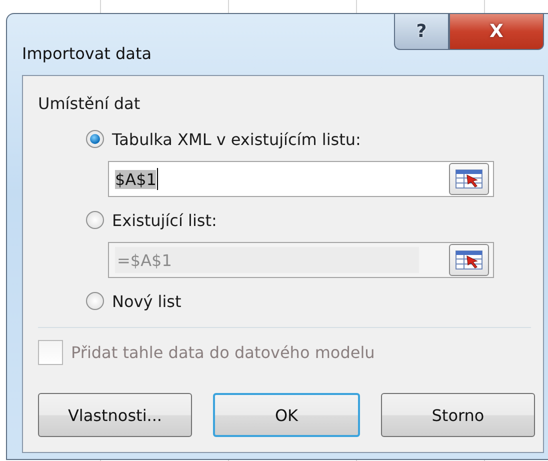  I want to click on help-button: ?, so click(421, 32).